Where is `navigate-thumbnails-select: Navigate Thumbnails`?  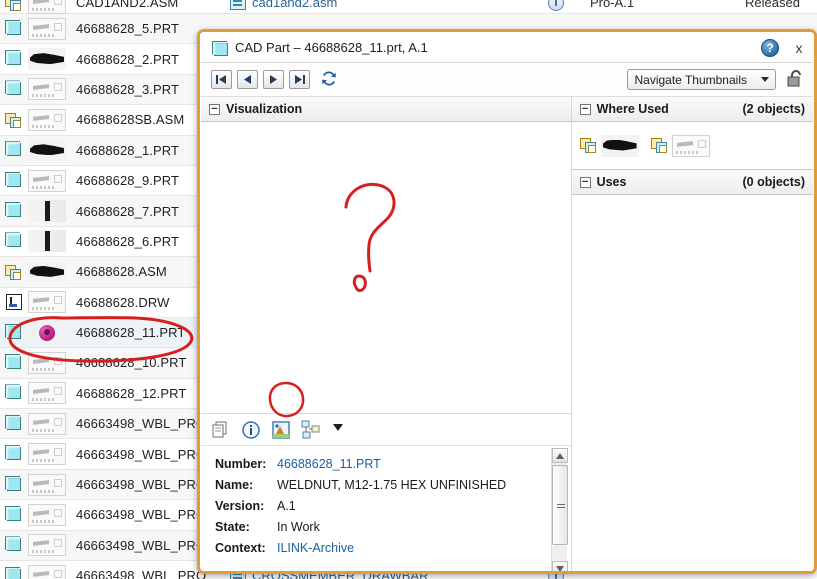 navigate-thumbnails-select: Navigate Thumbnails is located at coordinates (701, 79).